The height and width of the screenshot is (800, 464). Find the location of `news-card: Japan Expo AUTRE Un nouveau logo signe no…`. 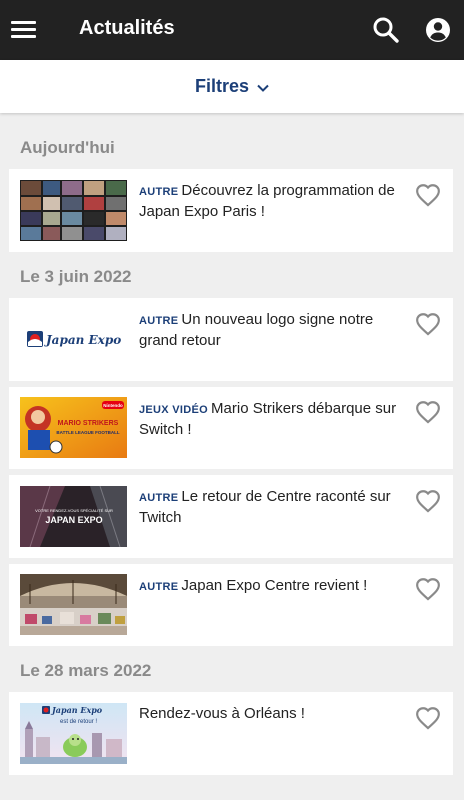

news-card: Japan Expo AUTRE Un nouveau logo signe no… is located at coordinates (231, 339).